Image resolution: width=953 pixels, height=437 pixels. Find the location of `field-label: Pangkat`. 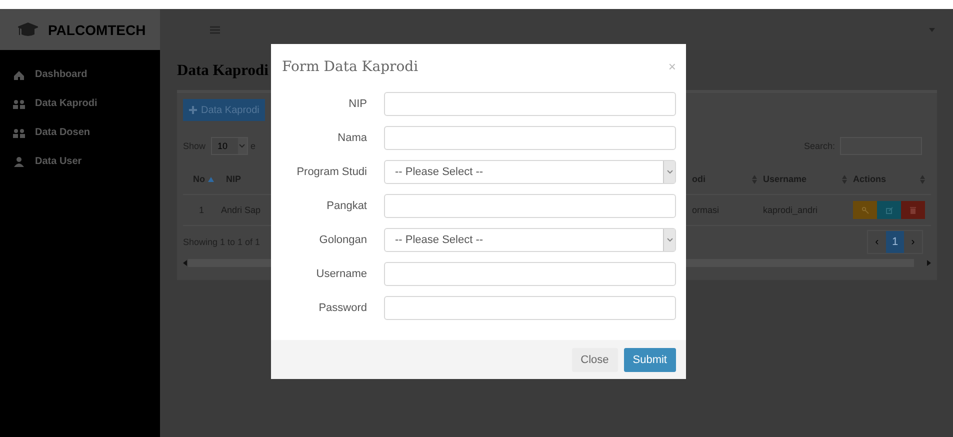

field-label: Pangkat is located at coordinates (347, 206).